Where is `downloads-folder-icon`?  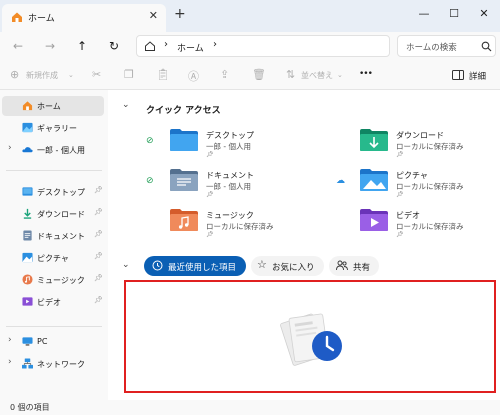 downloads-folder-icon is located at coordinates (374, 140).